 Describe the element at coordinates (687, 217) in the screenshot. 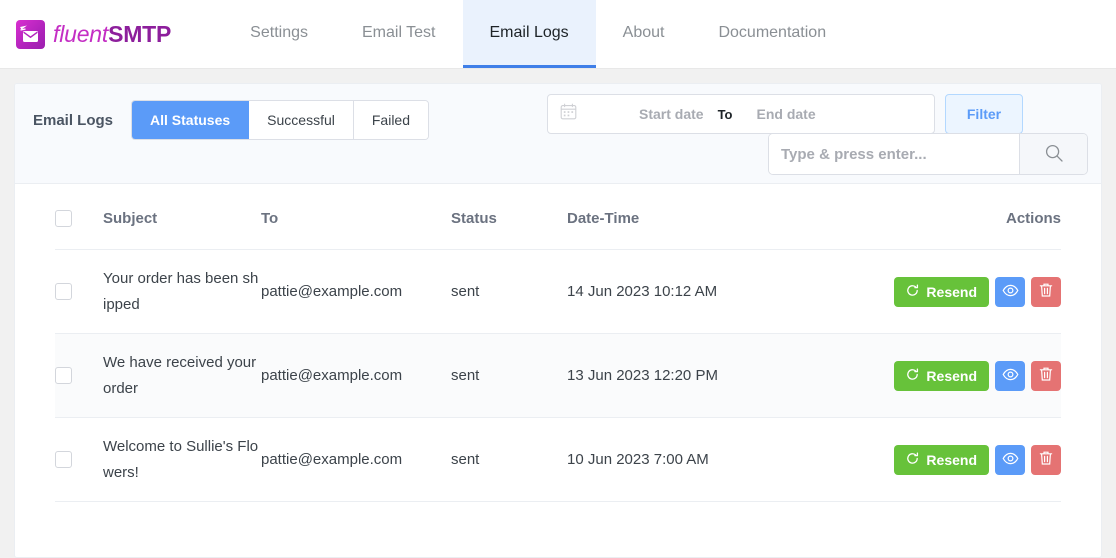

I see `column-header-date-time: Date-Time` at that location.